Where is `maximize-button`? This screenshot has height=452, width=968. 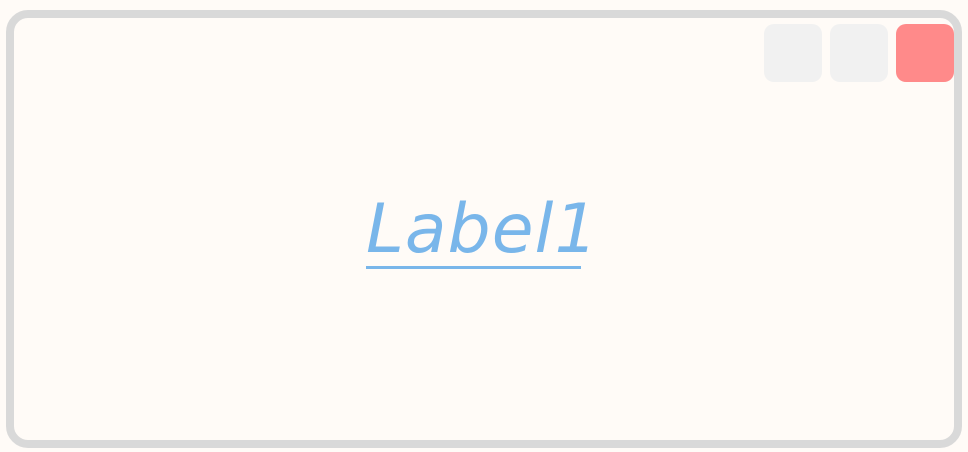
maximize-button is located at coordinates (859, 53).